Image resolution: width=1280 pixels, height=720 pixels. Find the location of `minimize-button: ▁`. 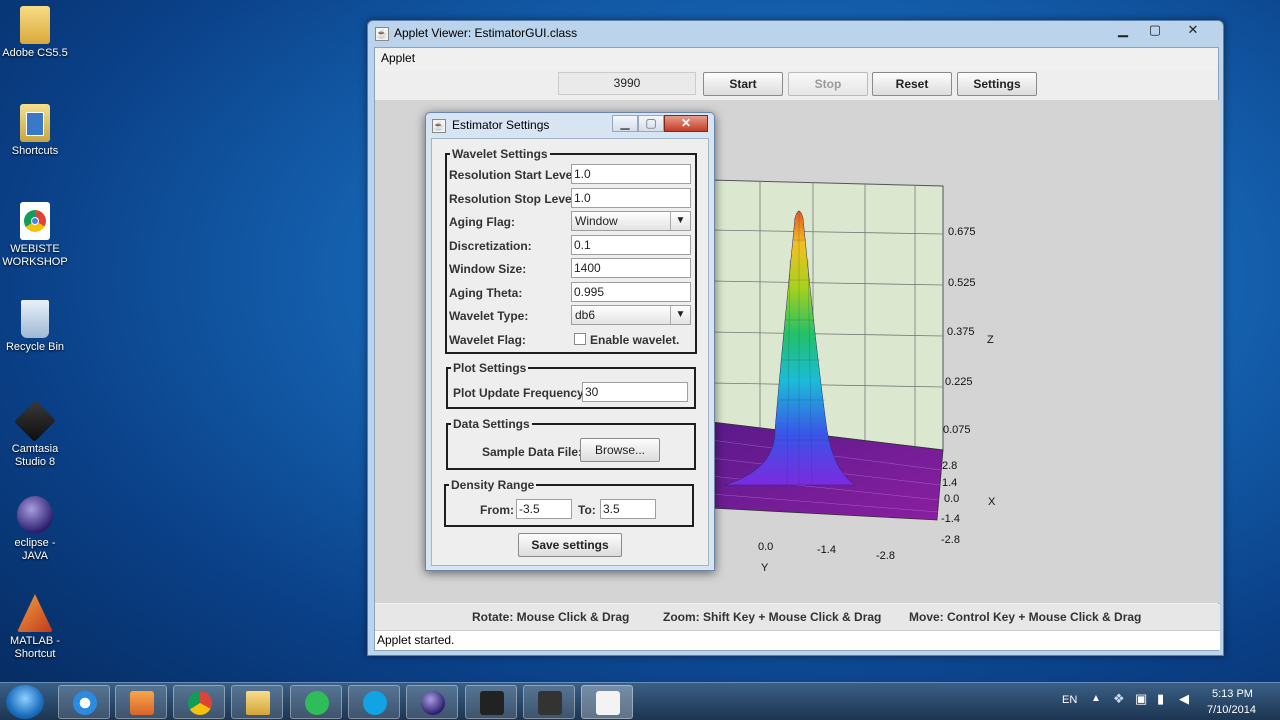

minimize-button: ▁ is located at coordinates (1123, 31).